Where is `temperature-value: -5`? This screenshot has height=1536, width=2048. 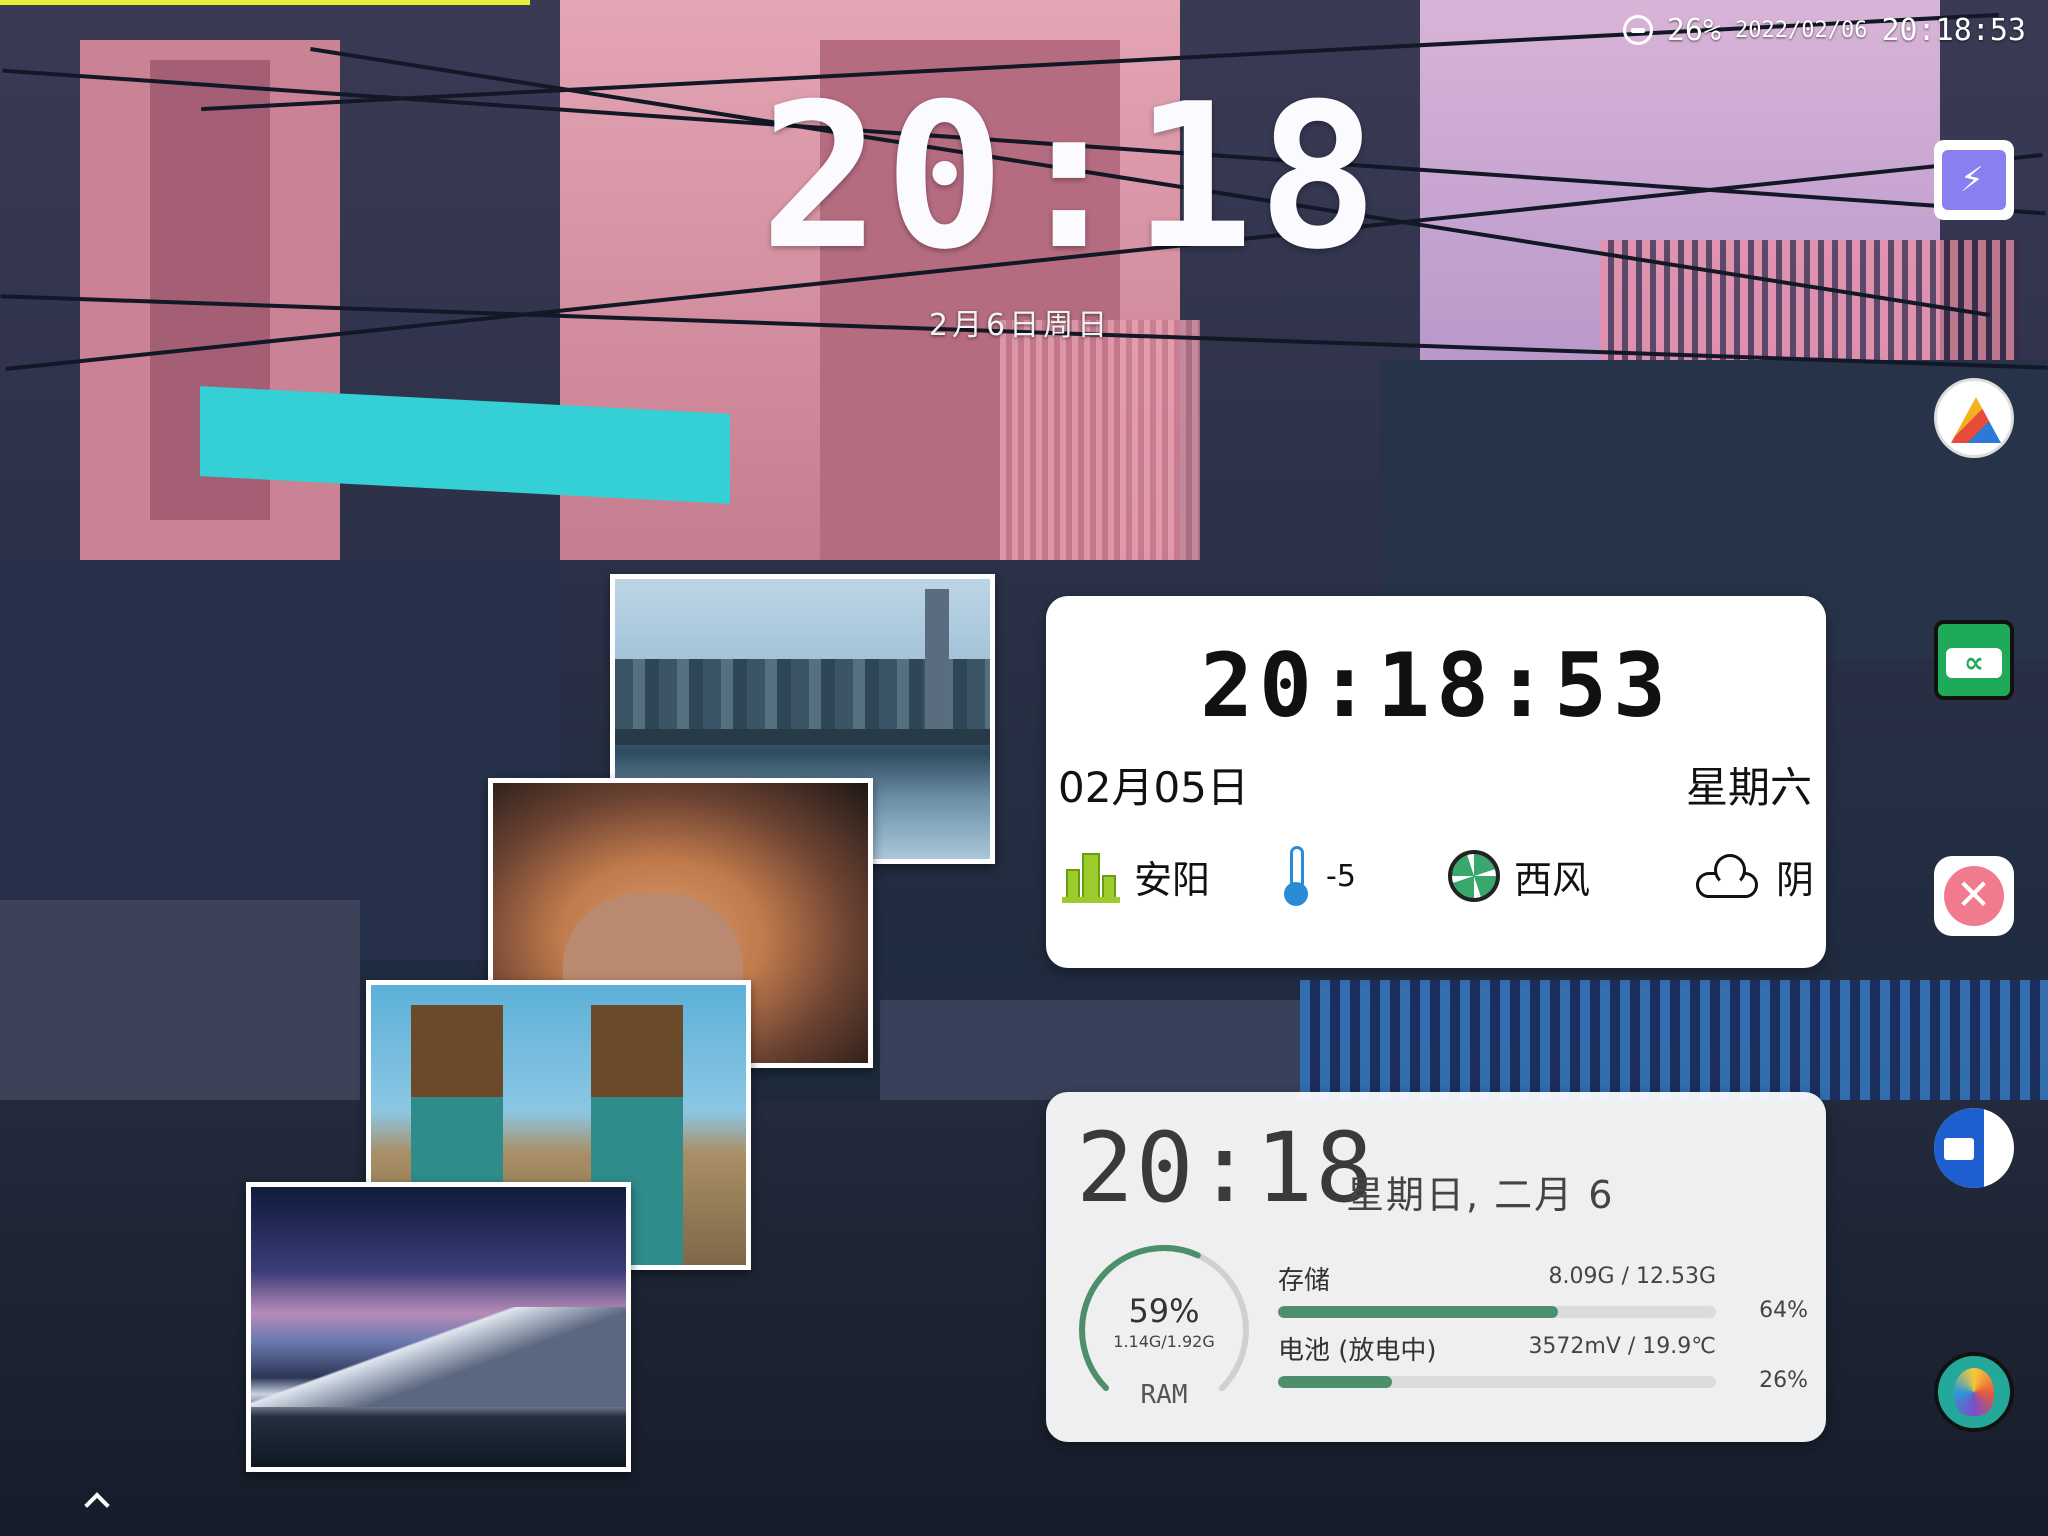
temperature-value: -5 is located at coordinates (1341, 876).